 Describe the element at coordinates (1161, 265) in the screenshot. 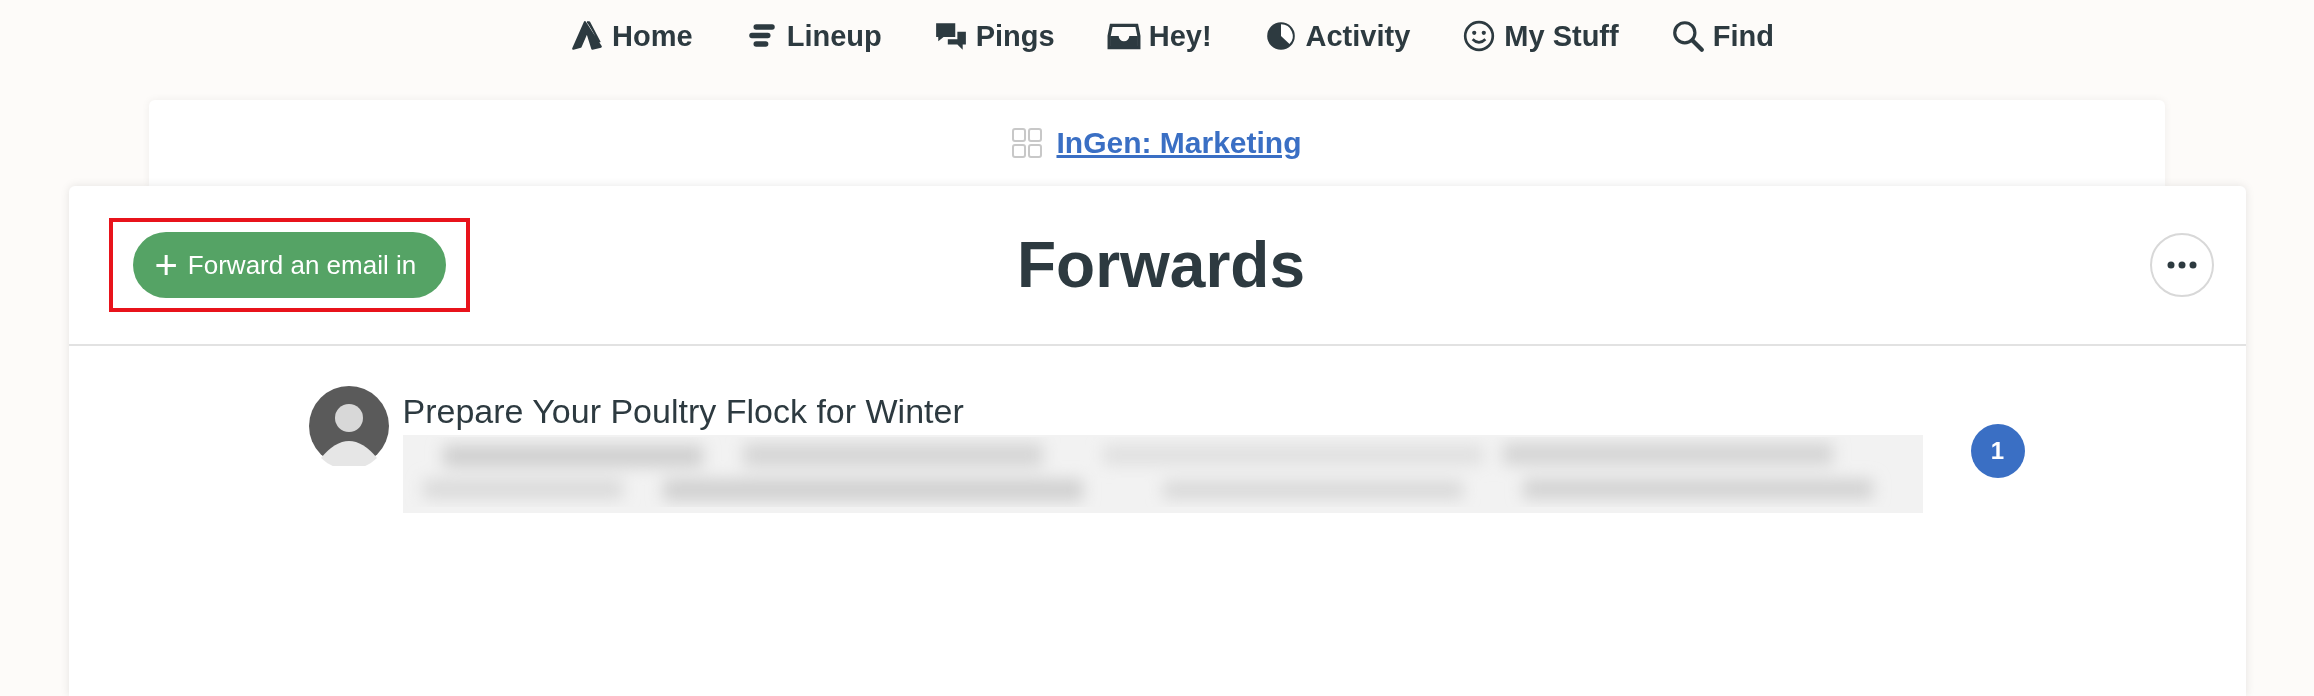

I see `page-title: Forwards` at that location.